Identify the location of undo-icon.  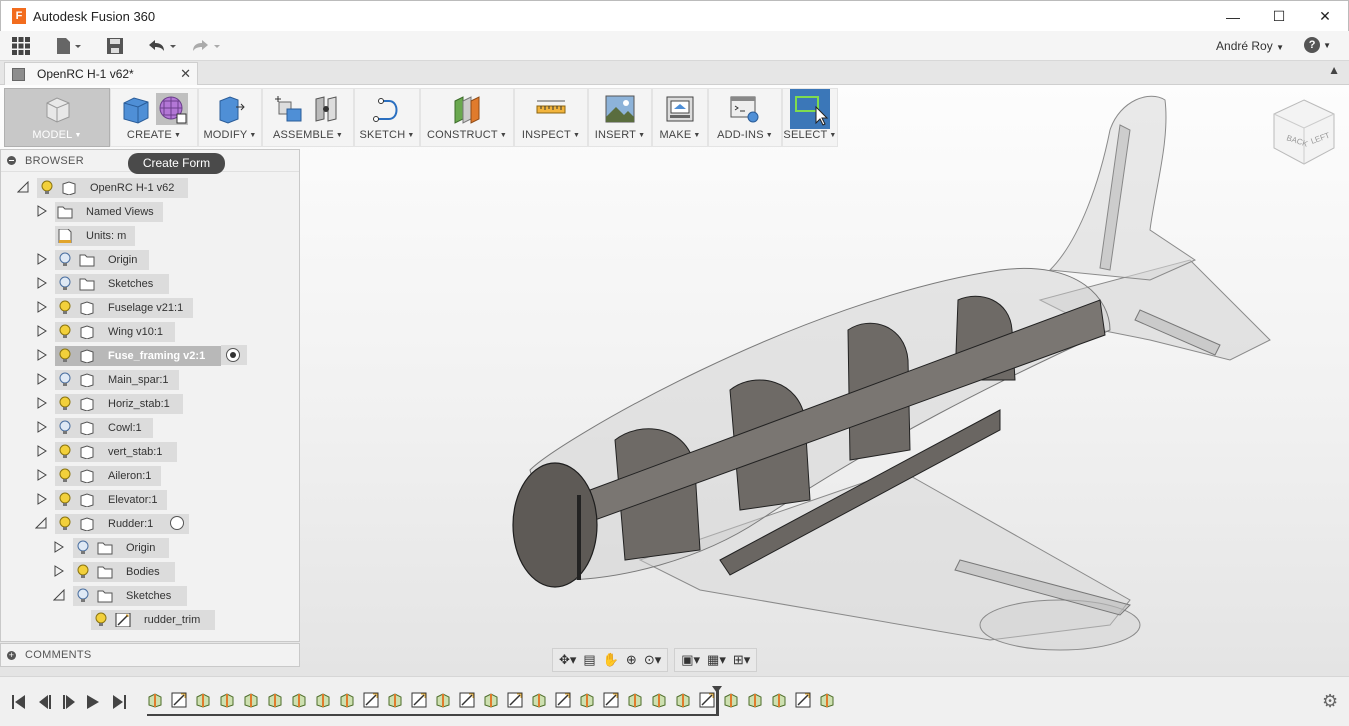
(163, 46).